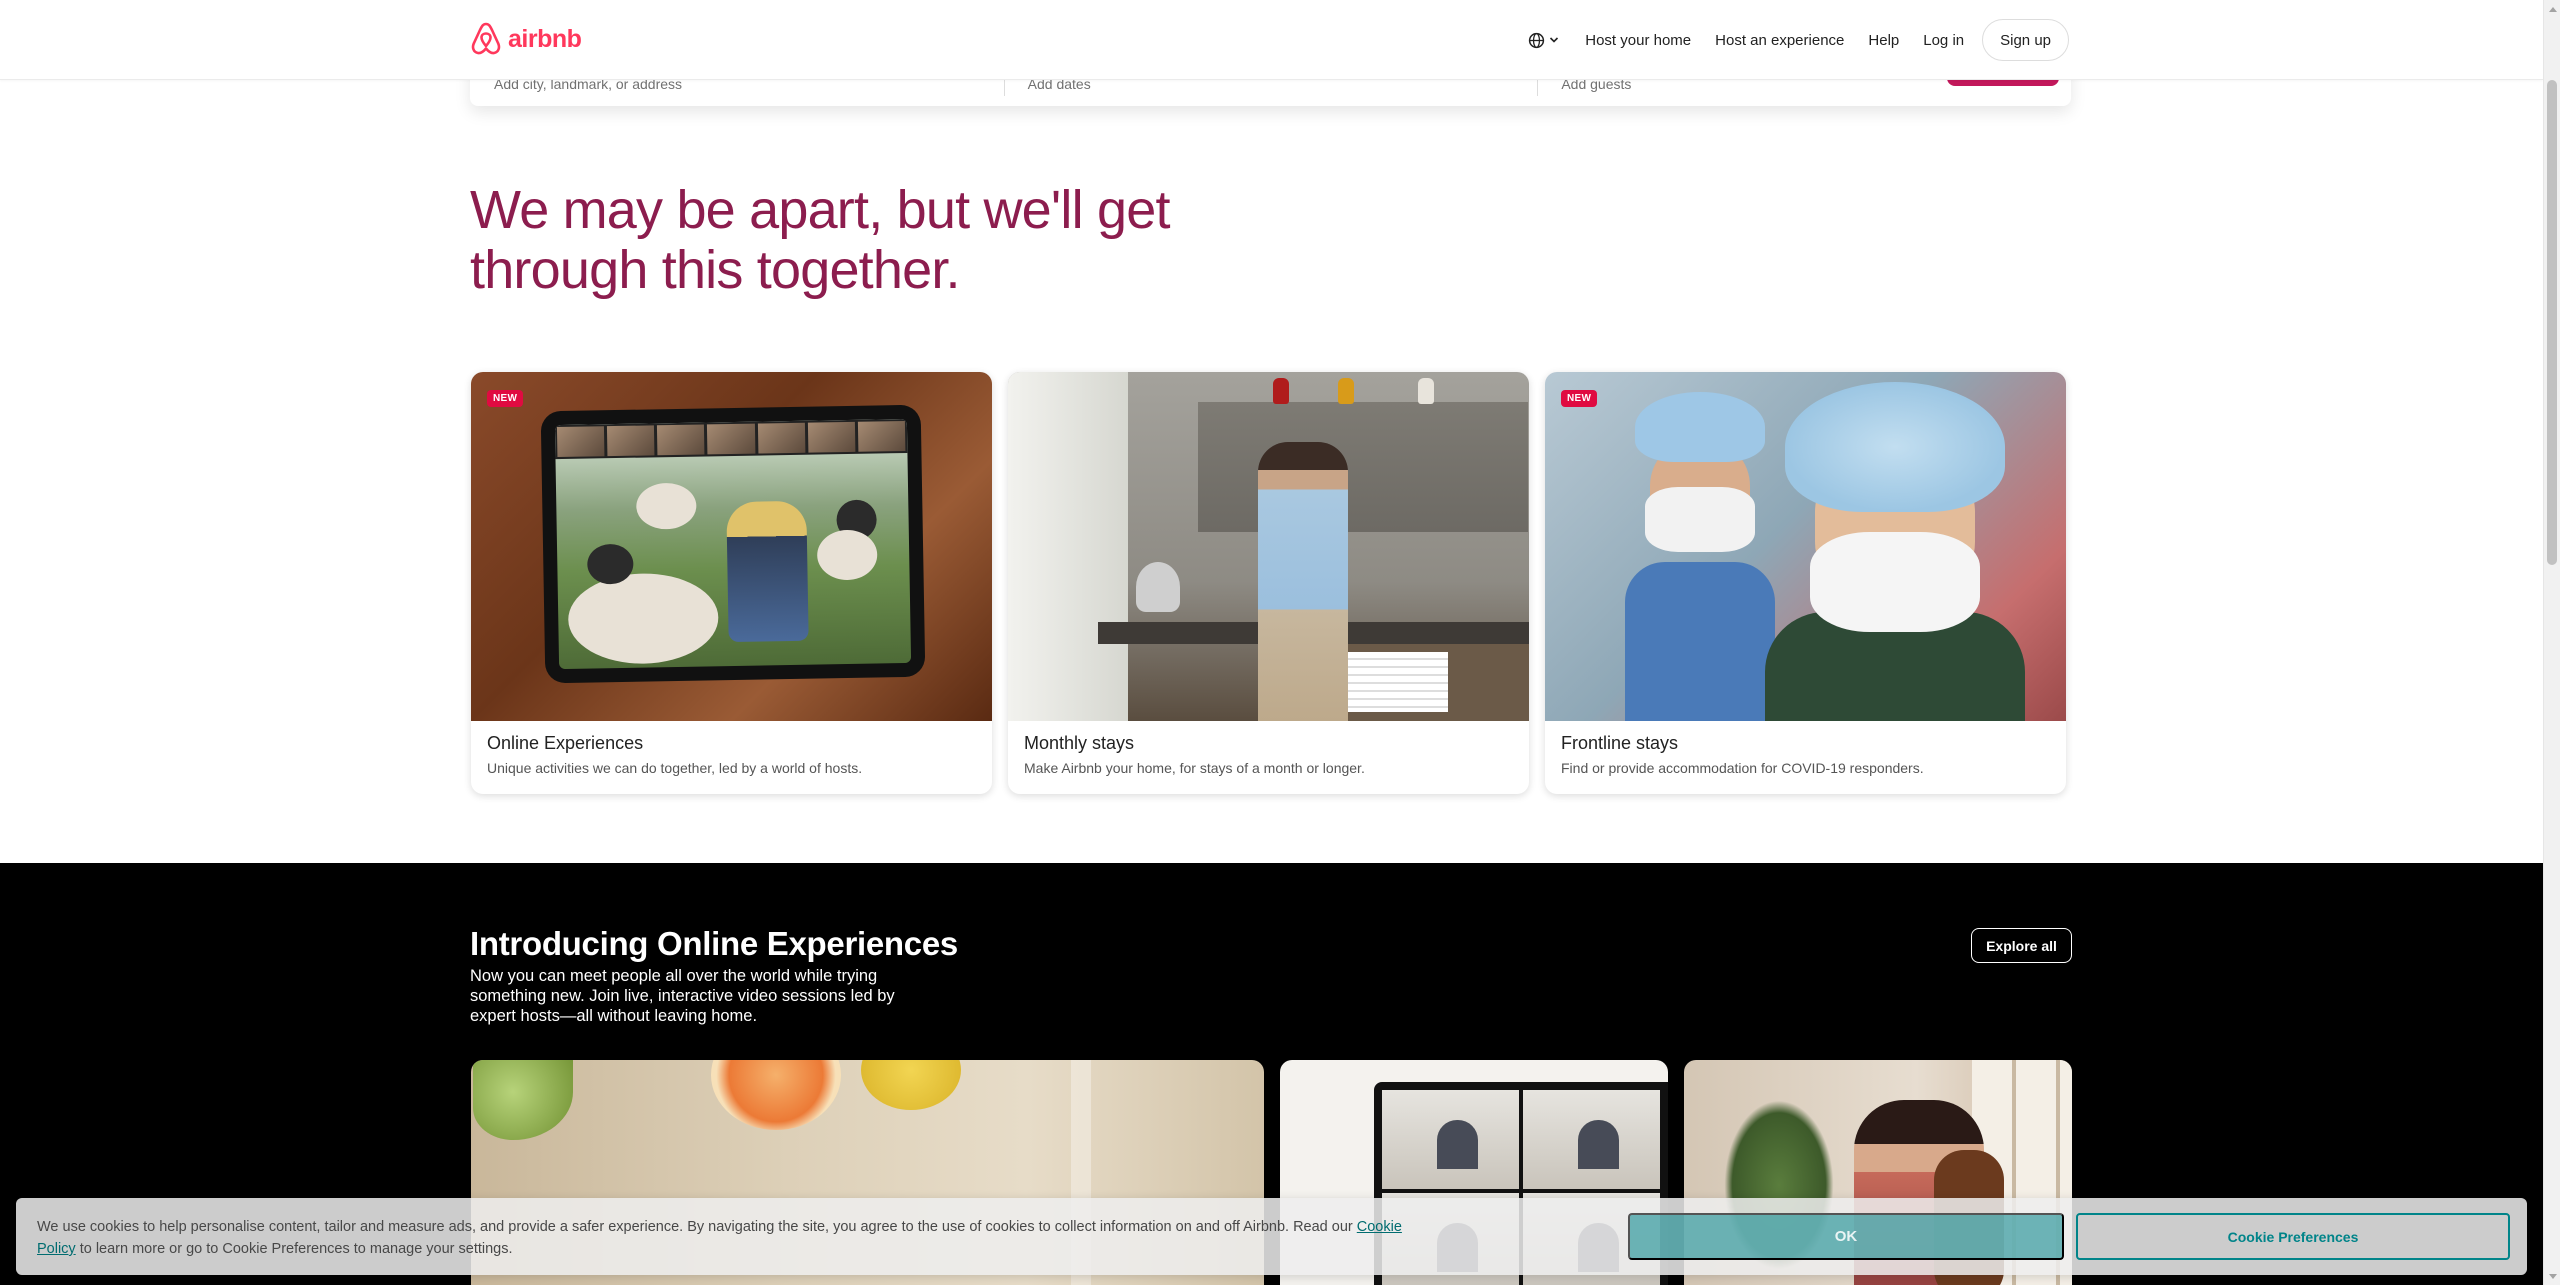 Image resolution: width=2560 pixels, height=1285 pixels. What do you see at coordinates (1883, 40) in the screenshot?
I see `help-link: Help` at bounding box center [1883, 40].